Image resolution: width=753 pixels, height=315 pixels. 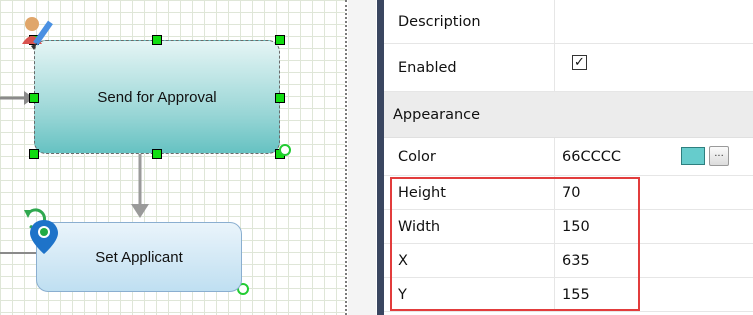 I want to click on property-row-width: Width 150, so click(x=568, y=227).